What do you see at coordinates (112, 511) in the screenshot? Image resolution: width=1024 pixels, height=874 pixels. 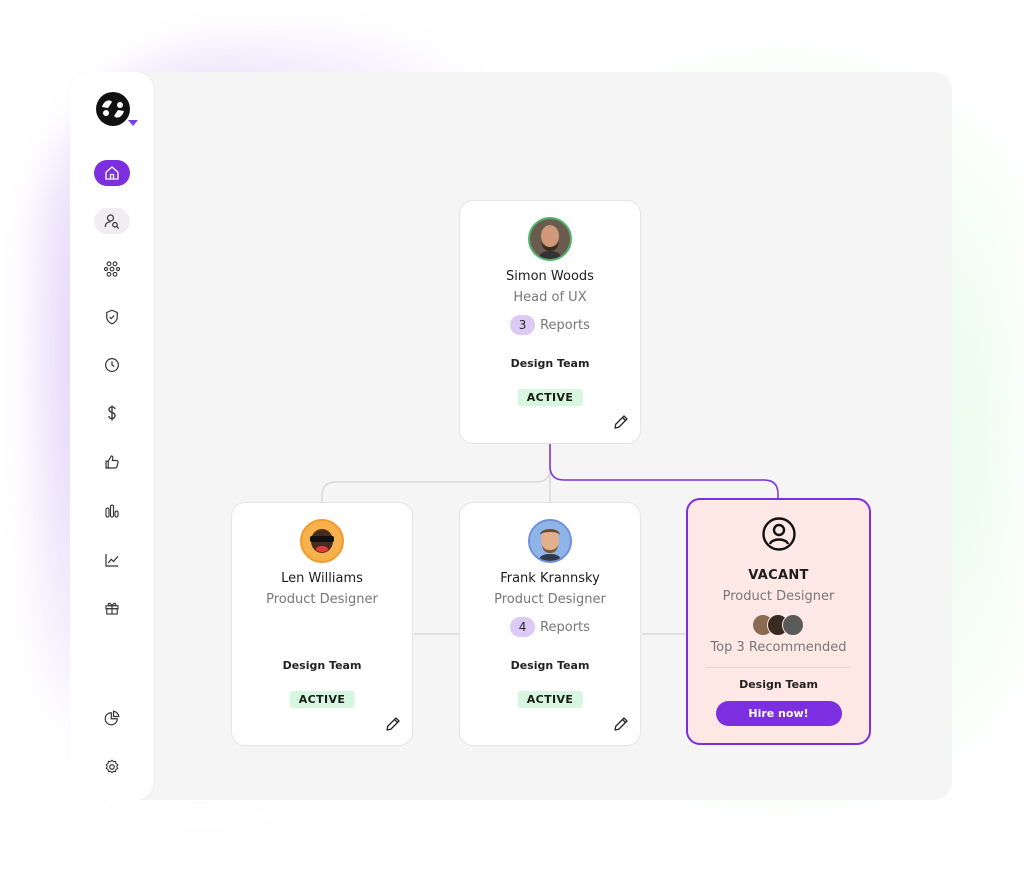 I see `bar-chart-icon` at bounding box center [112, 511].